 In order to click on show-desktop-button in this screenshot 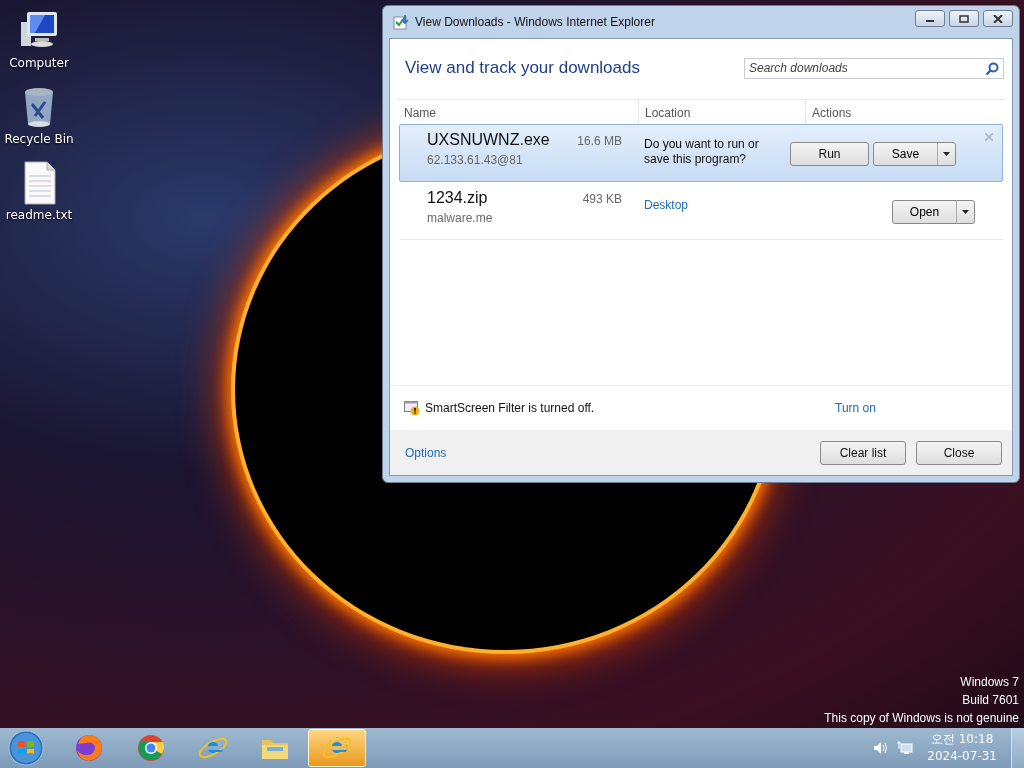, I will do `click(1017, 748)`.